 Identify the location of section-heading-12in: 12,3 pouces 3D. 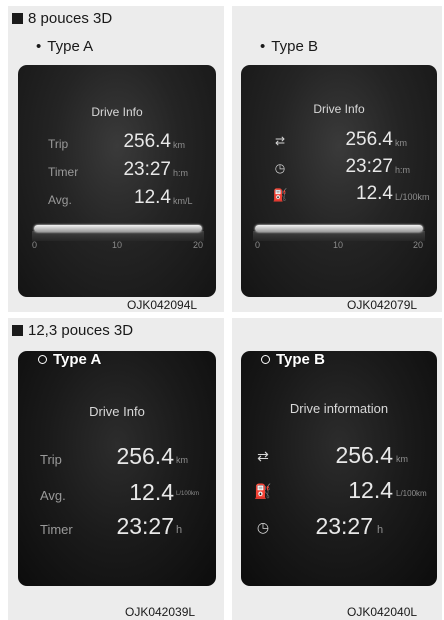
(72, 330).